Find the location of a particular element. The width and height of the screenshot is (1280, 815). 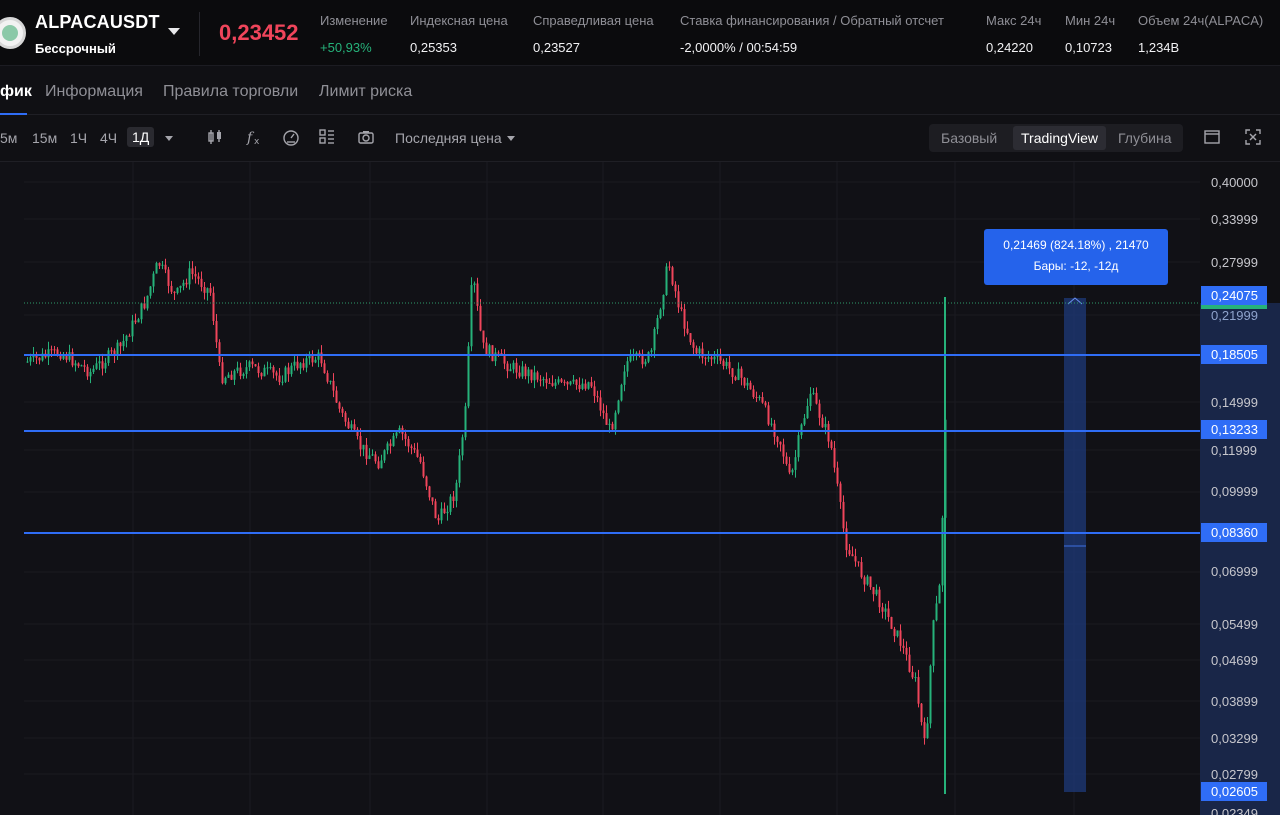

gauge-icon is located at coordinates (291, 137).